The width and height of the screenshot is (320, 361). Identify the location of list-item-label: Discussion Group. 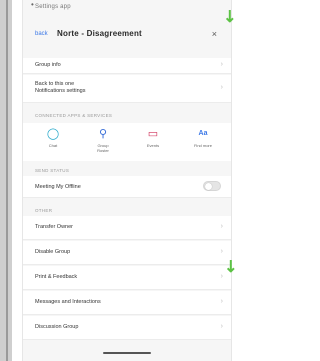
(57, 327).